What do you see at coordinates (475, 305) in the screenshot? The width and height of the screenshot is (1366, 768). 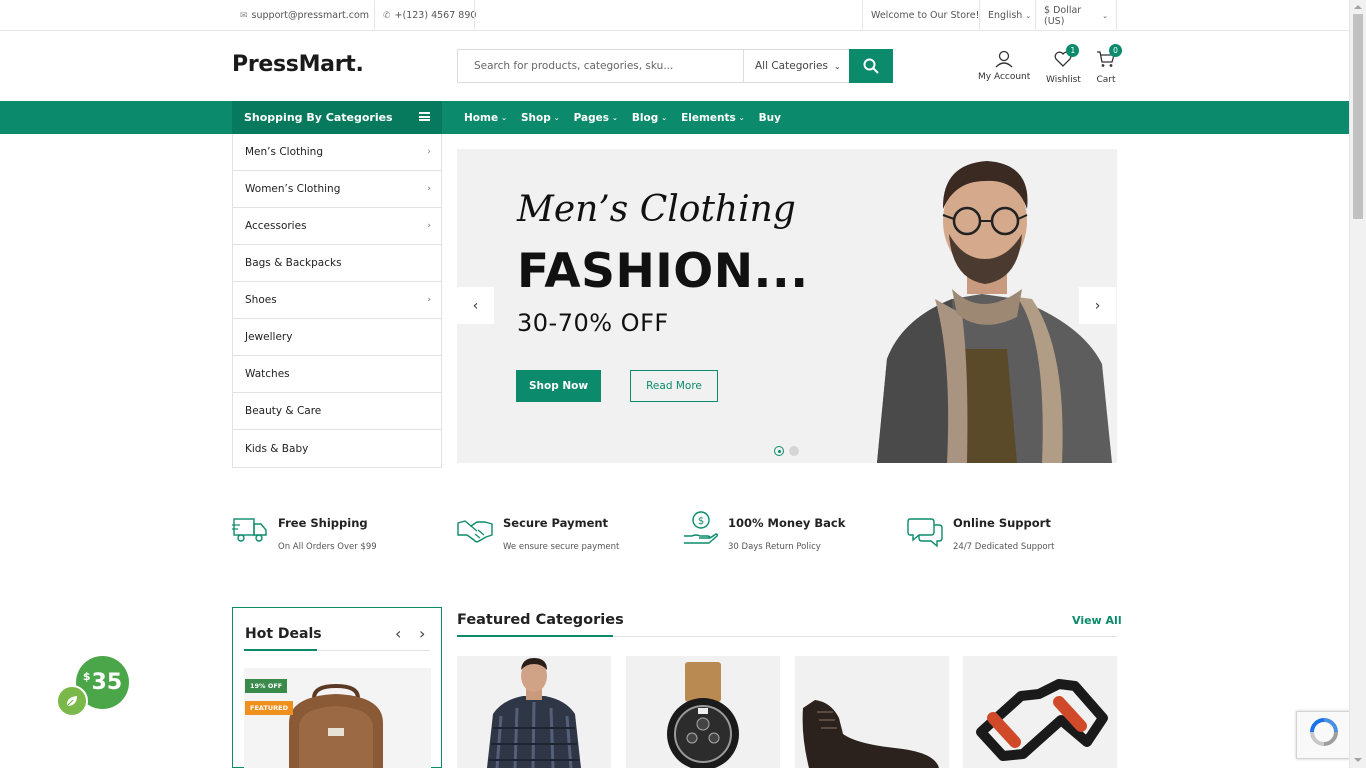 I see `slider-prev-button: ‹` at bounding box center [475, 305].